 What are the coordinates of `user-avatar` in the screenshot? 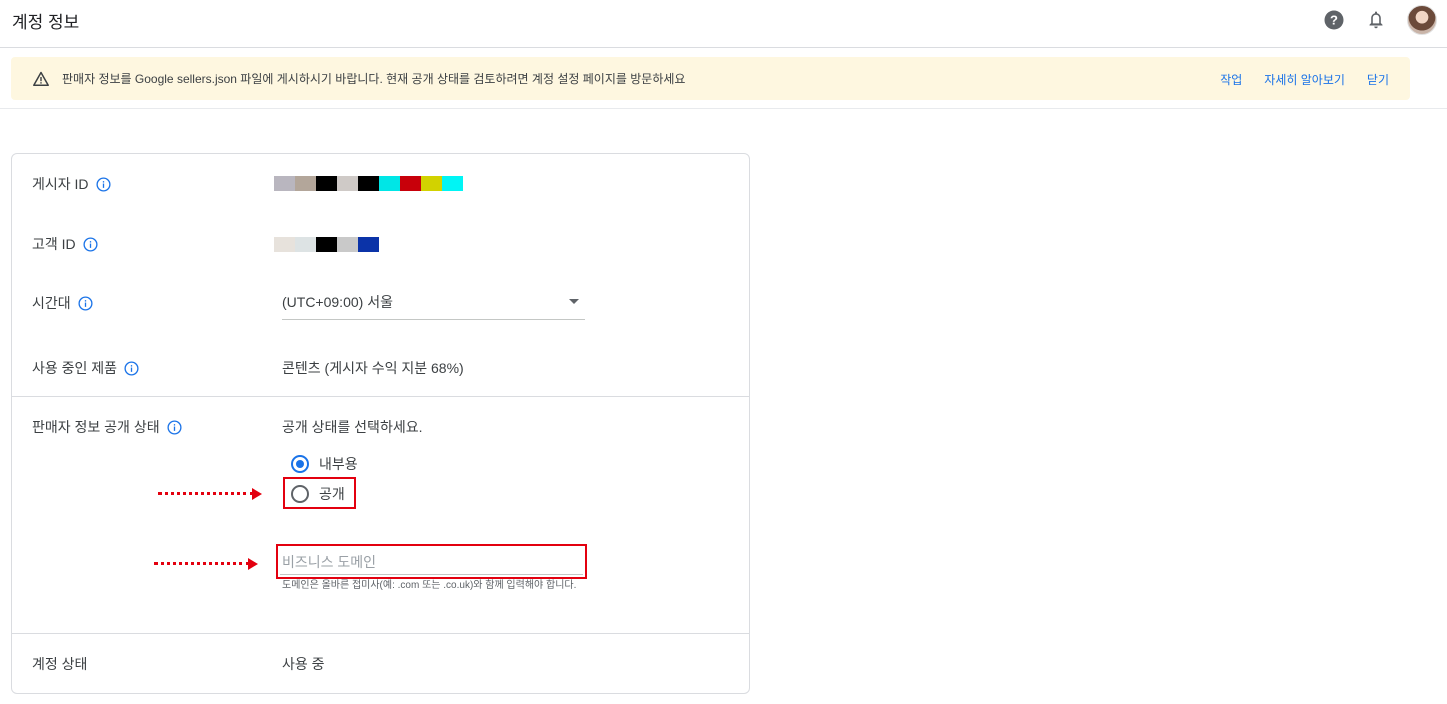 It's located at (1422, 20).